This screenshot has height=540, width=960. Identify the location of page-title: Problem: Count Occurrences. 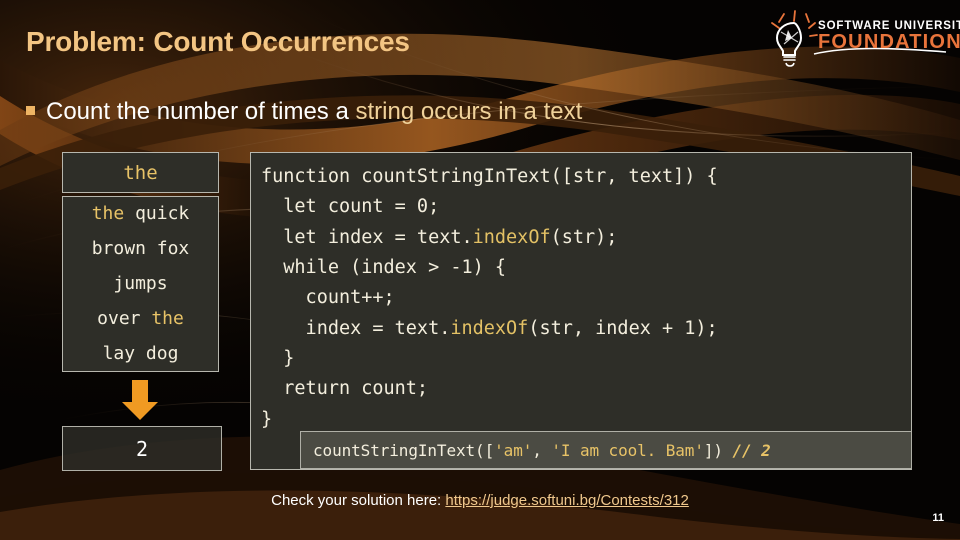
(218, 41).